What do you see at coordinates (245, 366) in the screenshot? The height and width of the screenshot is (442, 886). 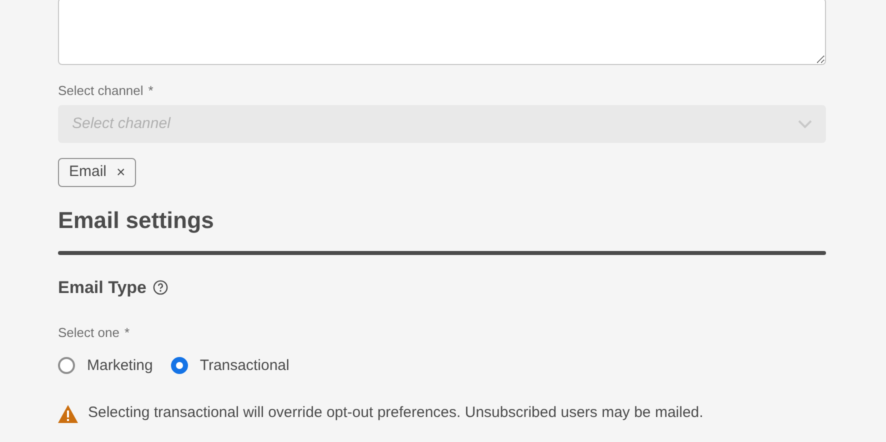 I see `radio-label: Transactional` at bounding box center [245, 366].